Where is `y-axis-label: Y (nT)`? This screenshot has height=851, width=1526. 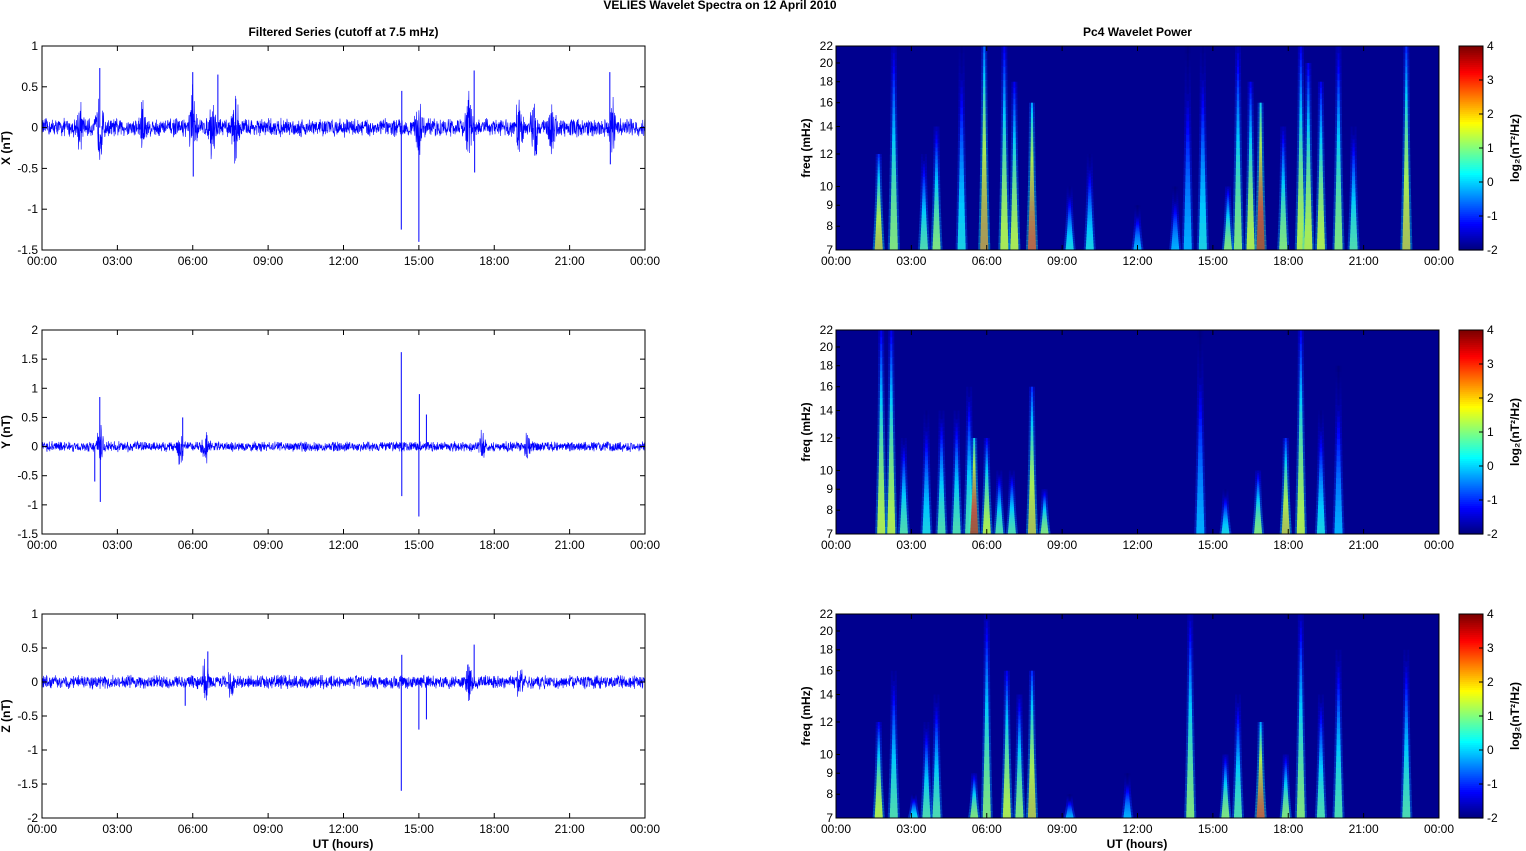 y-axis-label: Y (nT) is located at coordinates (6, 432).